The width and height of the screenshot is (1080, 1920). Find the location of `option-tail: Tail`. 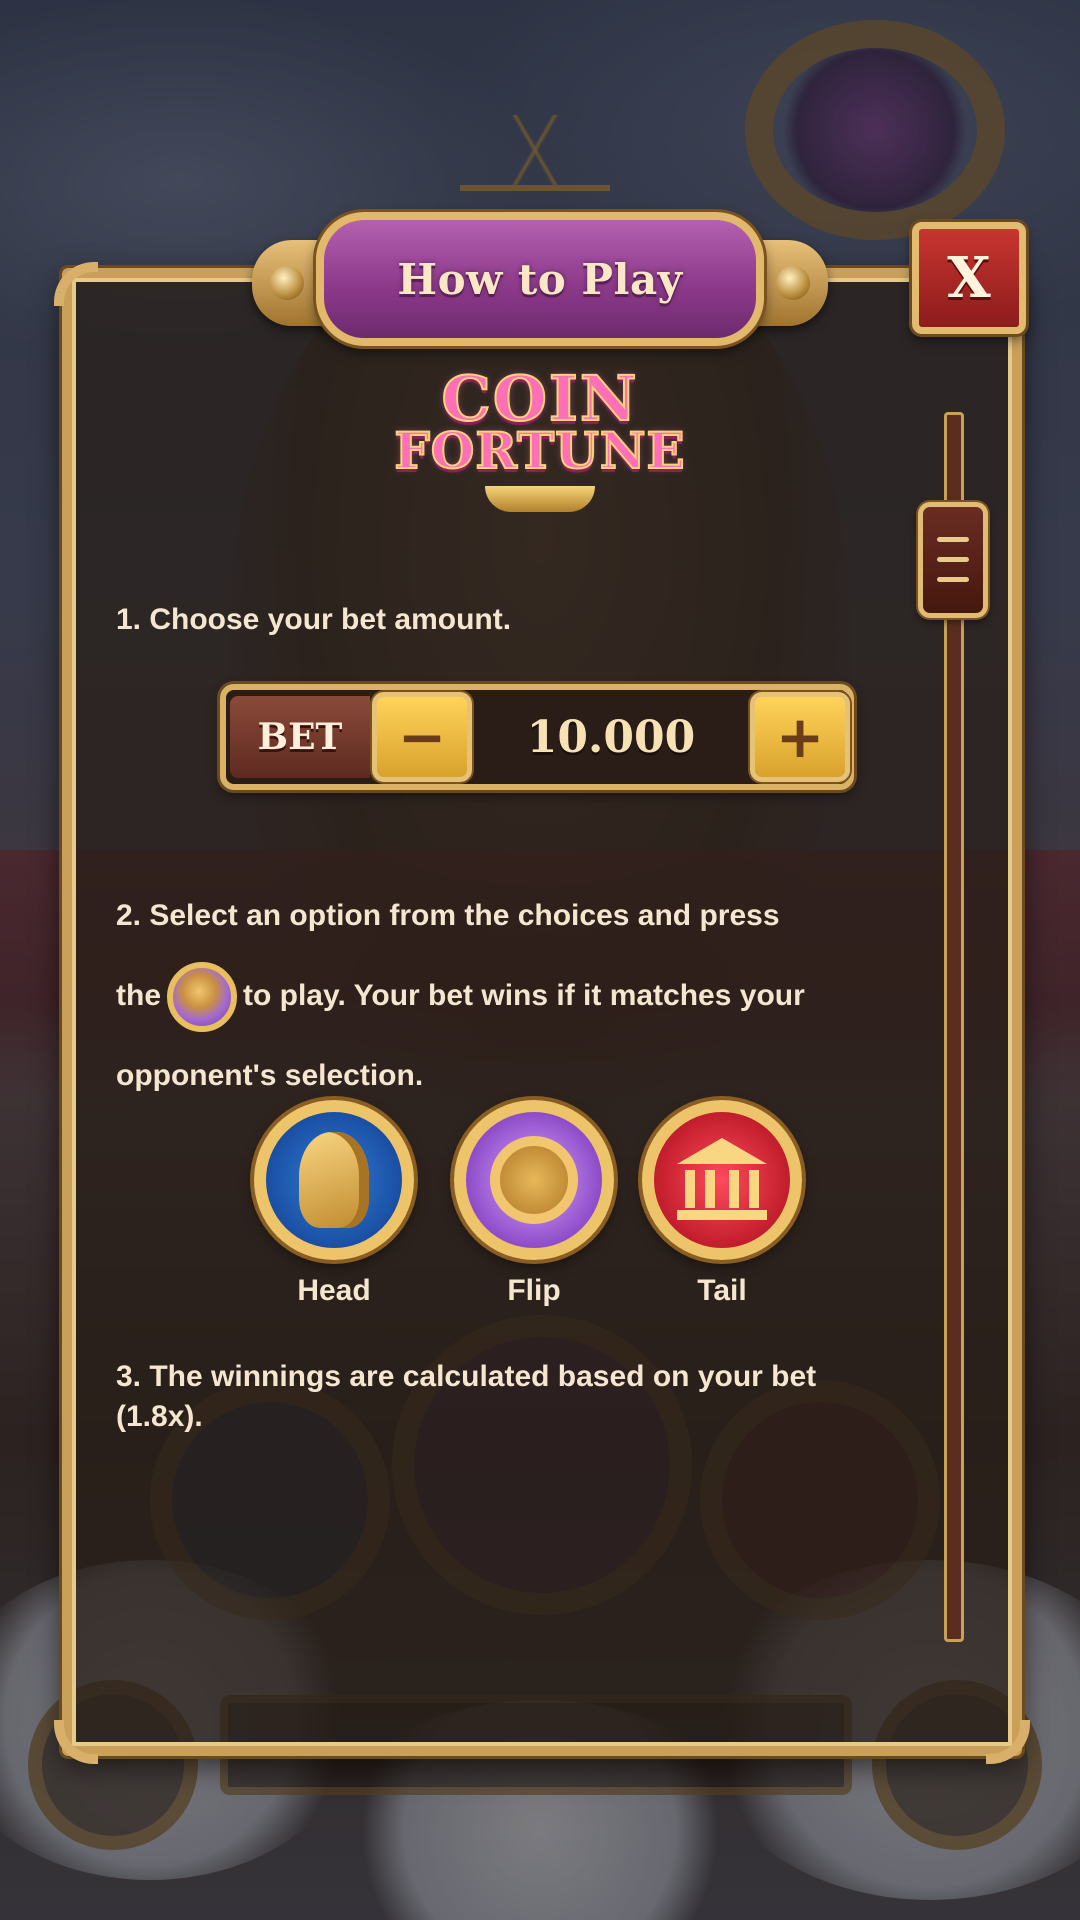

option-tail: Tail is located at coordinates (722, 1204).